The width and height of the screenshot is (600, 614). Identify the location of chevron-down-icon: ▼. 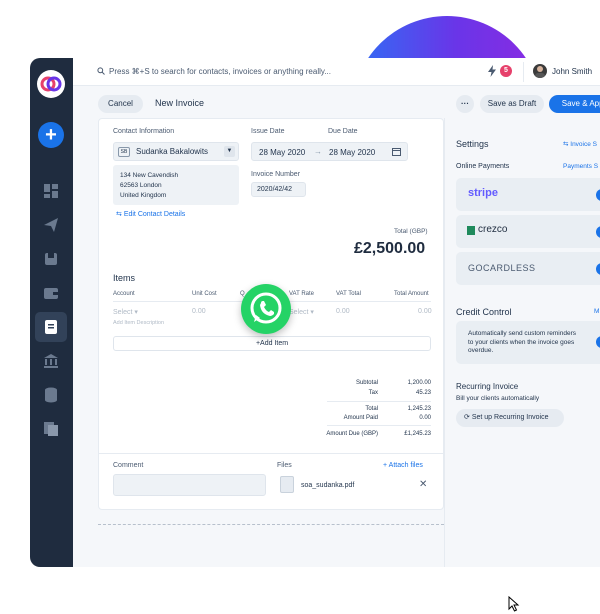
(229, 151).